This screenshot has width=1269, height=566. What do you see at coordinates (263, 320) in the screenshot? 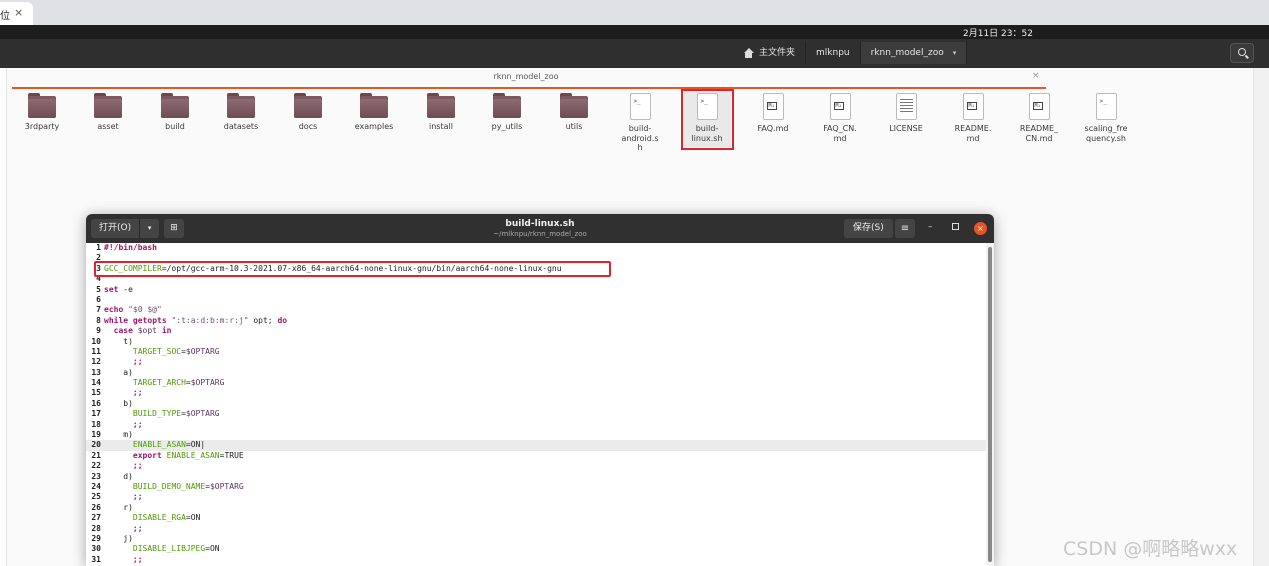
I see `code-token: opt;` at bounding box center [263, 320].